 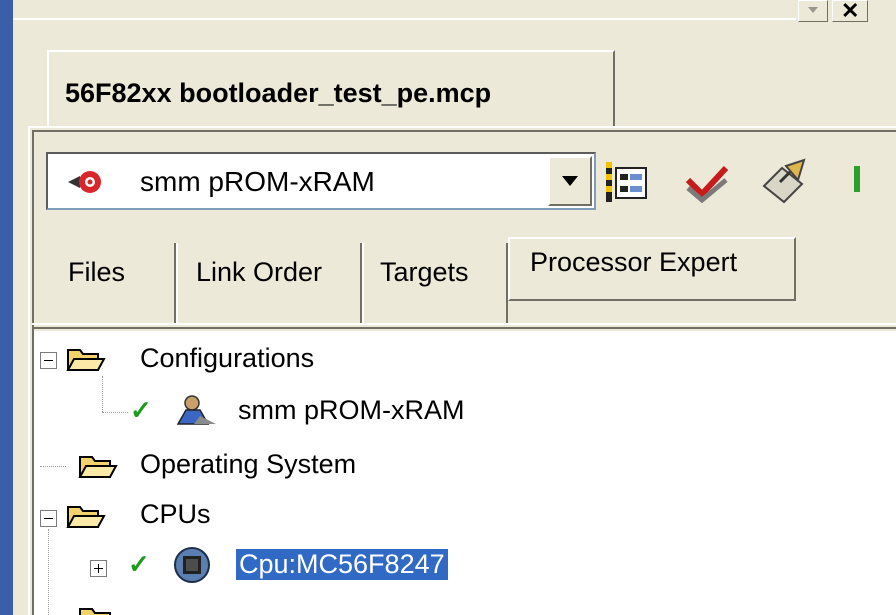 I want to click on project-file-tab: 56F82xx bootloader_test_pe.mcp, so click(x=331, y=88).